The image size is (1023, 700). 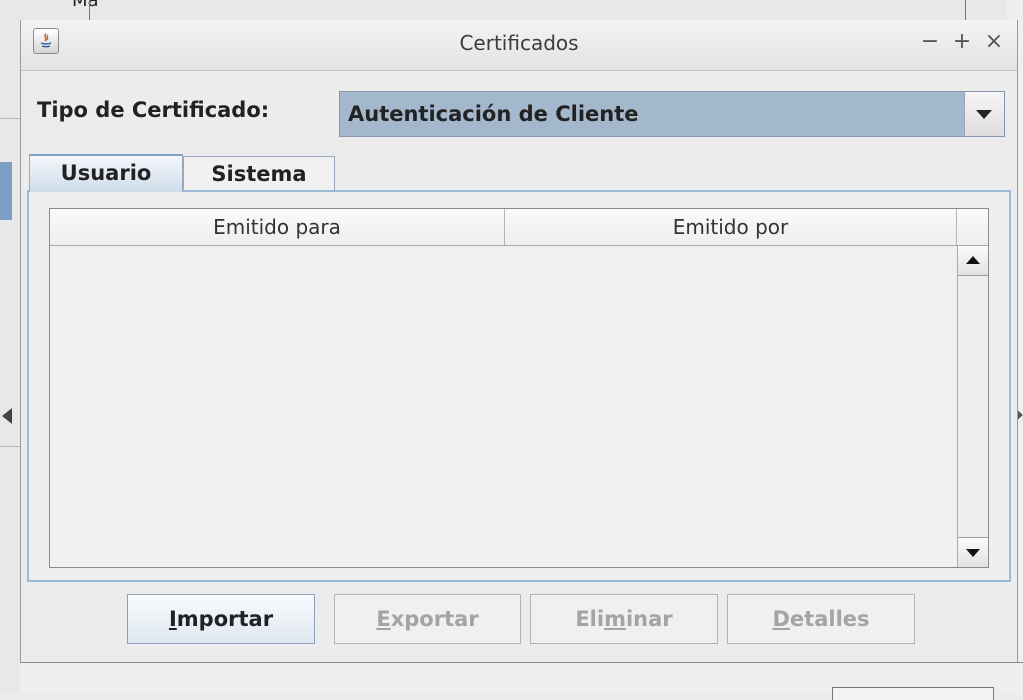 What do you see at coordinates (85, 5) in the screenshot?
I see `background-text: Ma` at bounding box center [85, 5].